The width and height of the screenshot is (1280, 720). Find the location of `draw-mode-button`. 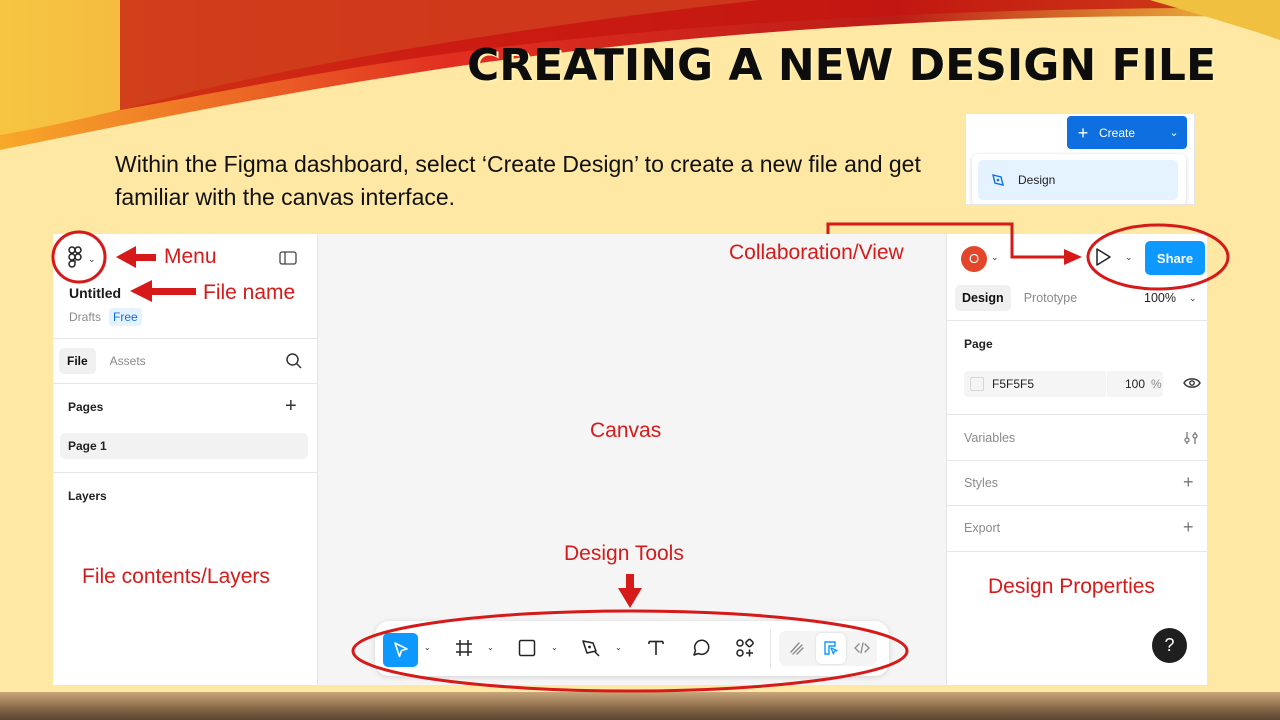

draw-mode-button is located at coordinates (797, 648).